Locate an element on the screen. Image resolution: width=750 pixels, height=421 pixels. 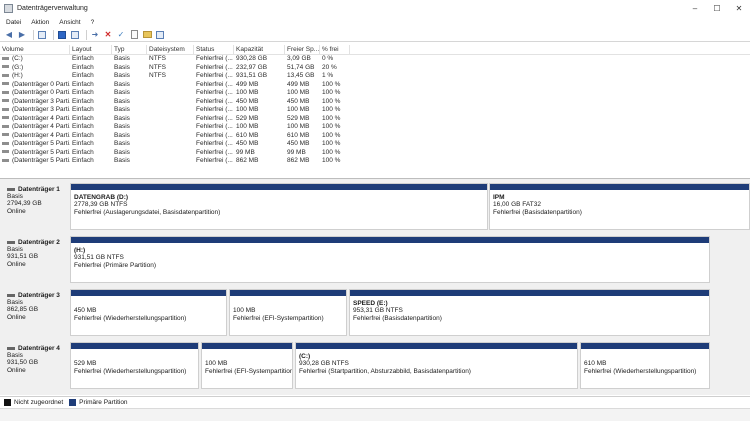
disk-label: Datenträger 4 Basis 931,50 GB Online is located at coordinates (36, 365).